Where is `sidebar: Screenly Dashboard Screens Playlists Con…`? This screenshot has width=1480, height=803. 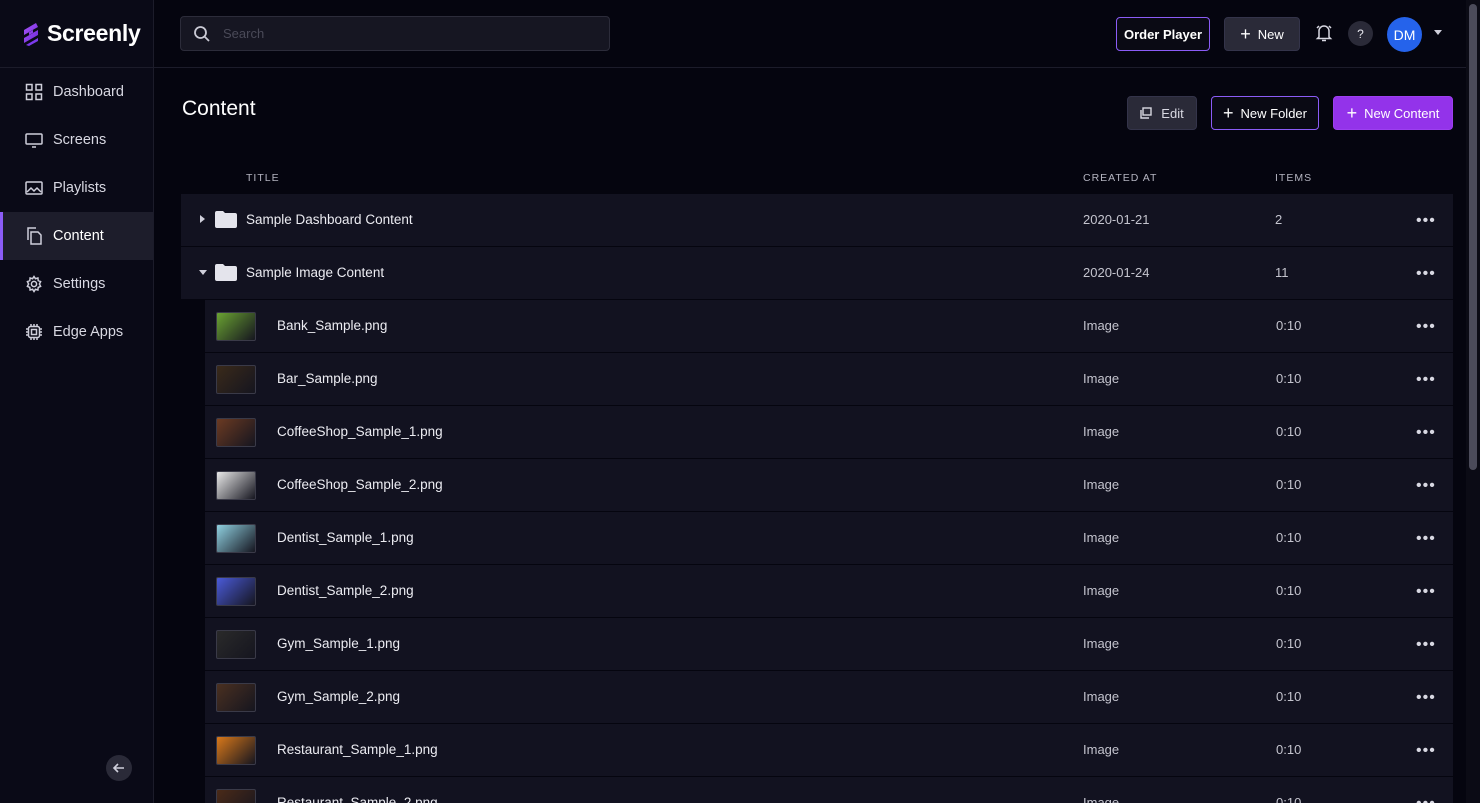
sidebar: Screenly Dashboard Screens Playlists Con… is located at coordinates (77, 401).